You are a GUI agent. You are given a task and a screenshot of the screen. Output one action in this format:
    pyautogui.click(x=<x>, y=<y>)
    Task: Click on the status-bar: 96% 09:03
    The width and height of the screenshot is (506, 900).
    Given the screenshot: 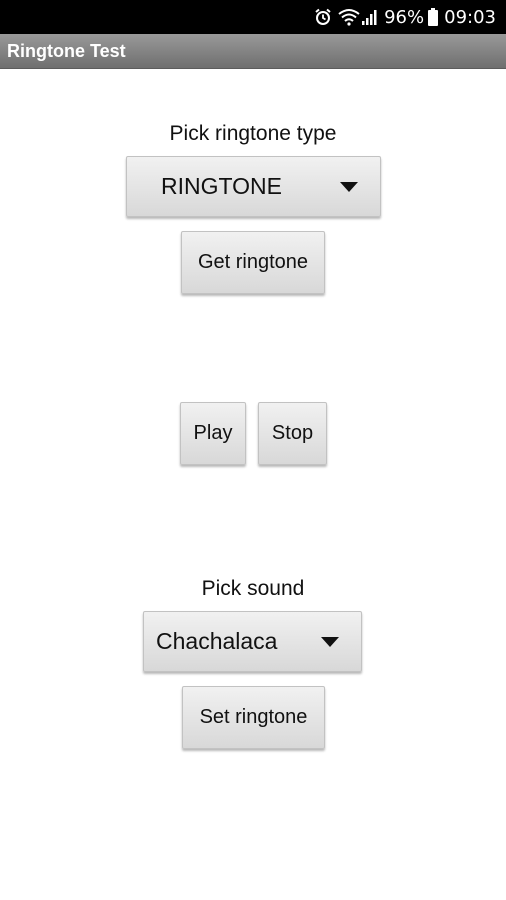 What is the action you would take?
    pyautogui.click(x=253, y=17)
    